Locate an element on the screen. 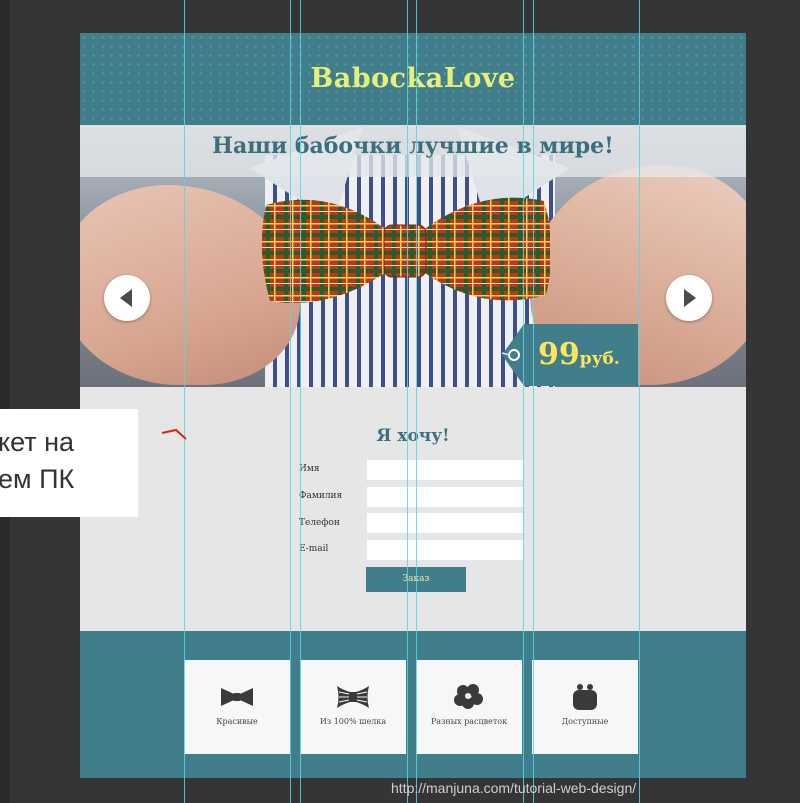  arrow-left-icon is located at coordinates (126, 298).